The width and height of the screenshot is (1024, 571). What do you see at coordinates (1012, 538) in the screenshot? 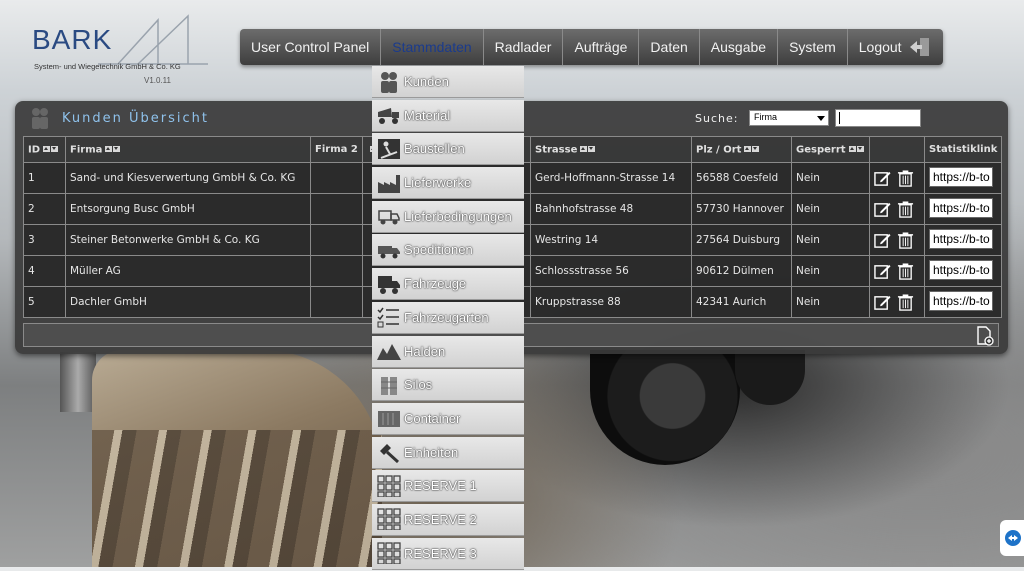
I see `teamviewer-icon` at bounding box center [1012, 538].